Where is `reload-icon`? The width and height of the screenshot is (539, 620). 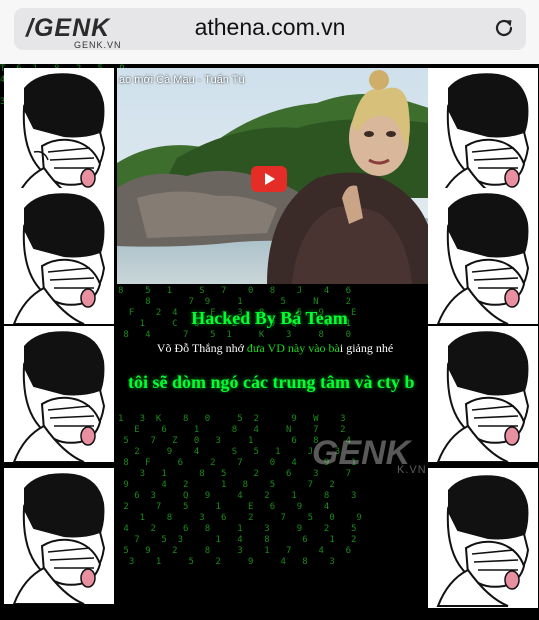 reload-icon is located at coordinates (504, 28).